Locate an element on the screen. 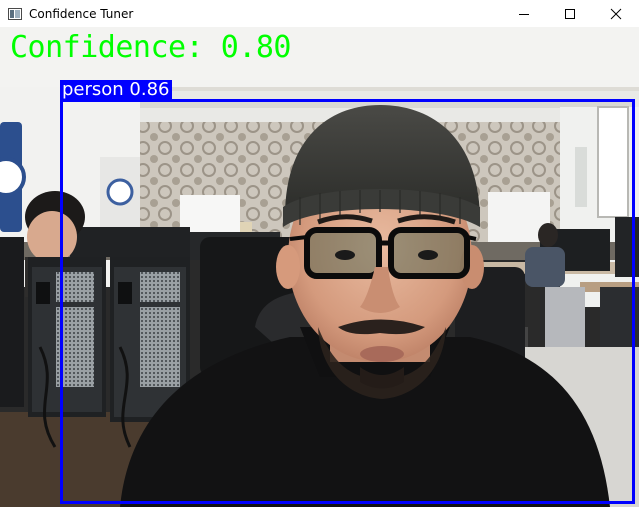 This screenshot has width=639, height=507. maximize-button is located at coordinates (570, 13).